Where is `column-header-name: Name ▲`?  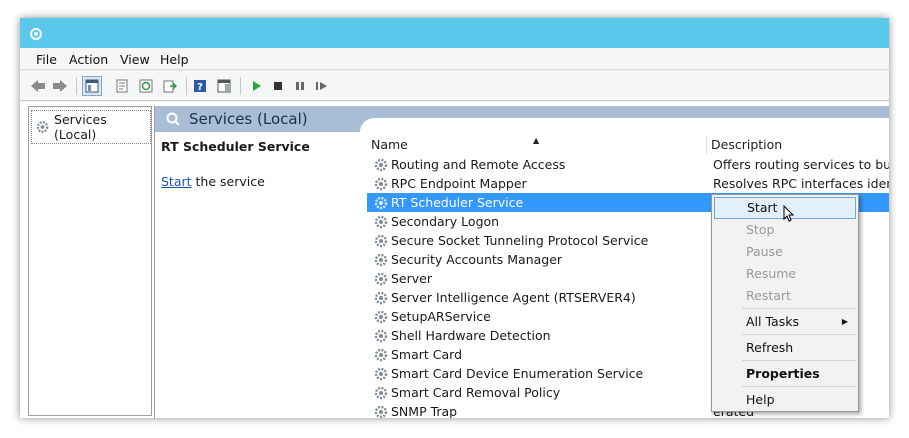 column-header-name: Name ▲ is located at coordinates (537, 145).